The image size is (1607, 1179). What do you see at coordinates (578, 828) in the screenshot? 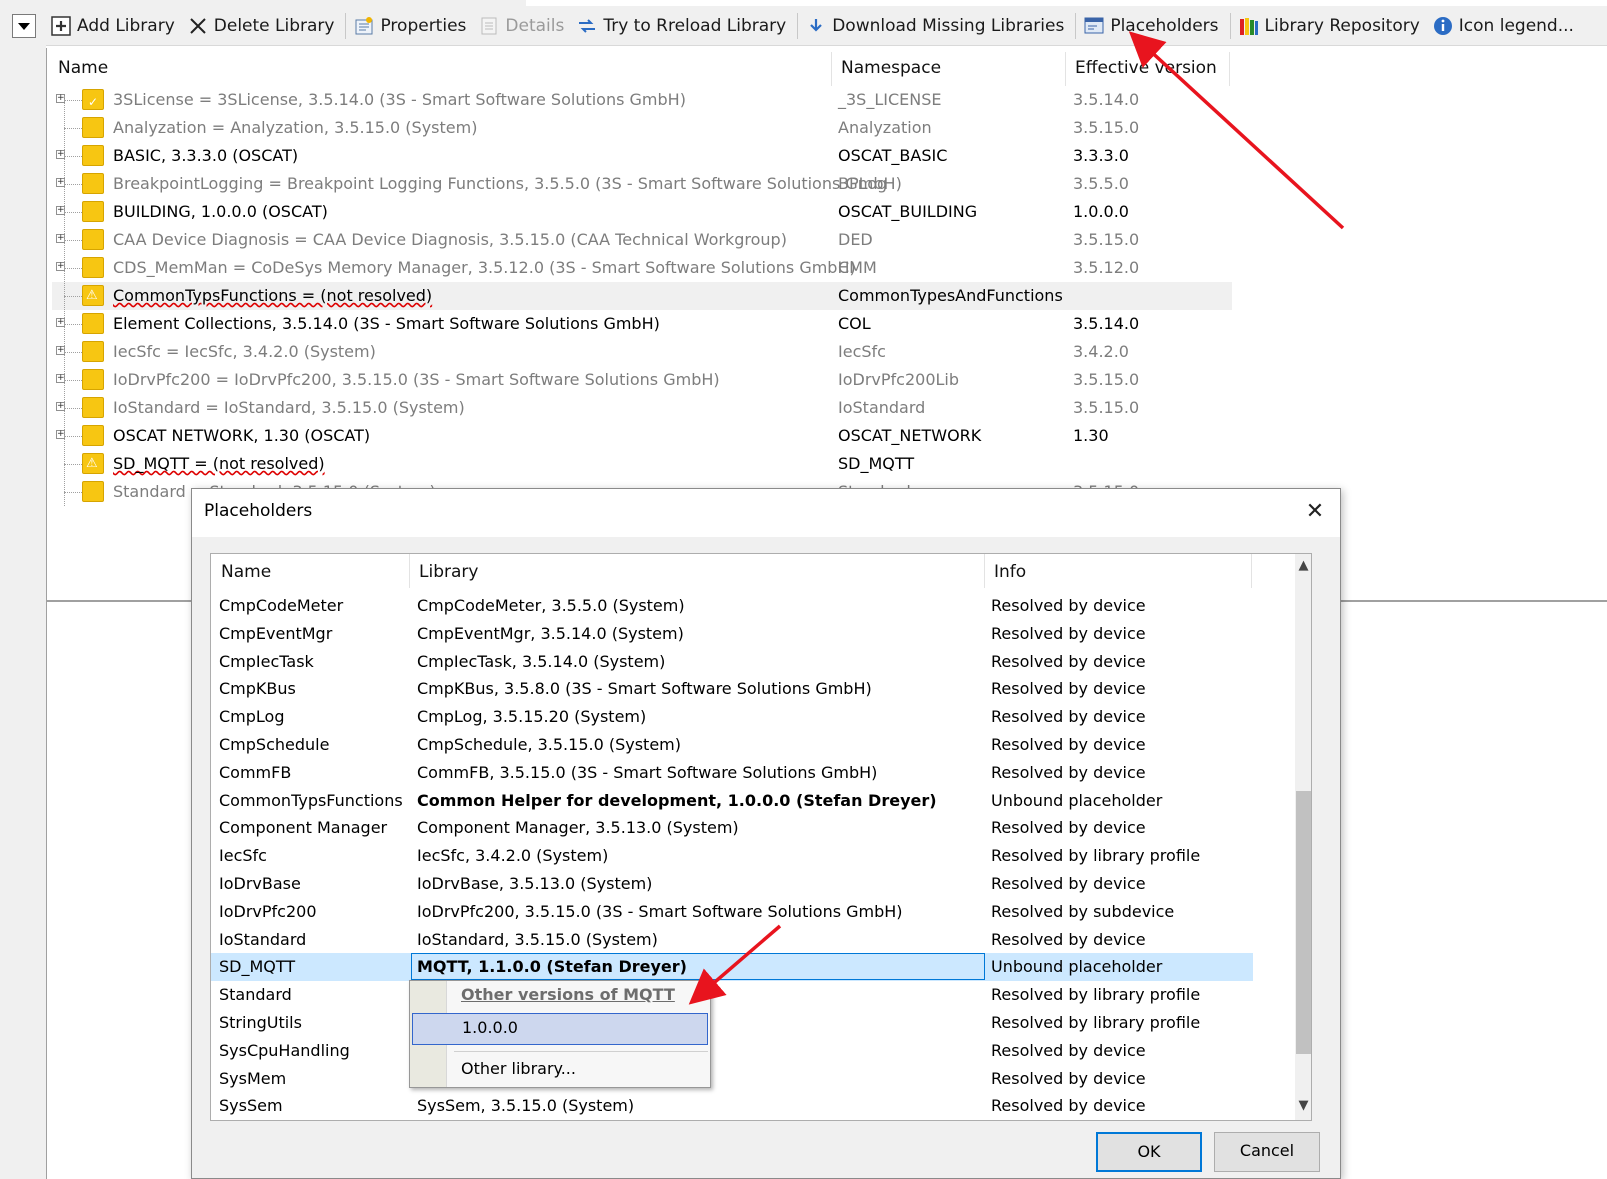
I see `placeholder-library: Component Manager, 3.5.13.0 (System)` at bounding box center [578, 828].